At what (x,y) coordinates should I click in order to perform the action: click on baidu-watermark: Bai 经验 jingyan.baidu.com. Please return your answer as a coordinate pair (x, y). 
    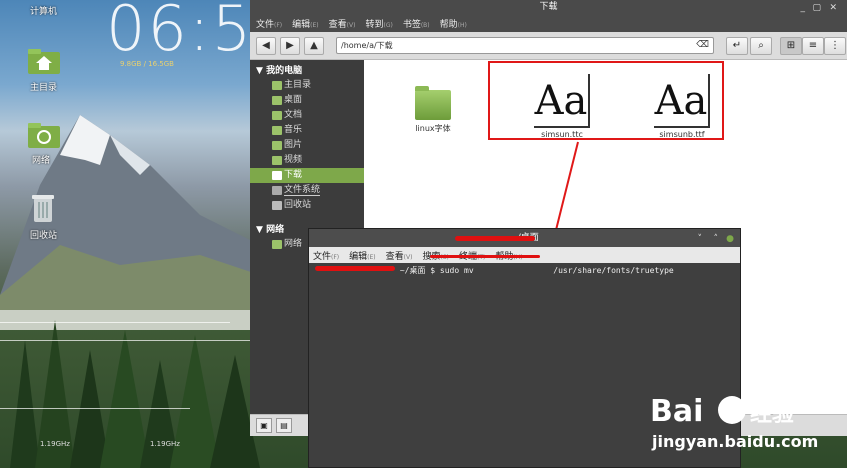
    Looking at the image, I should click on (743, 424).